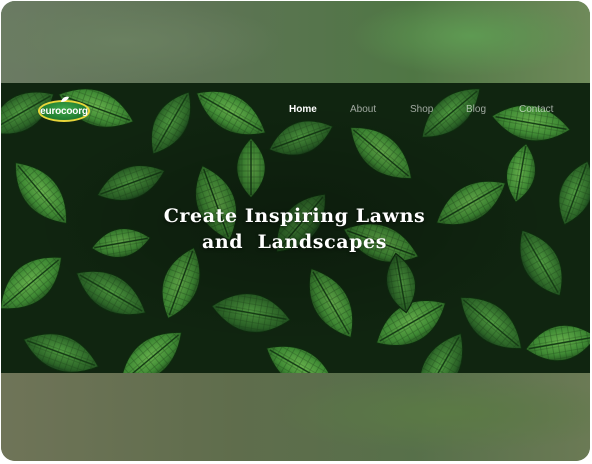 Image resolution: width=592 pixels, height=464 pixels. What do you see at coordinates (303, 112) in the screenshot?
I see `nav-home: Home` at bounding box center [303, 112].